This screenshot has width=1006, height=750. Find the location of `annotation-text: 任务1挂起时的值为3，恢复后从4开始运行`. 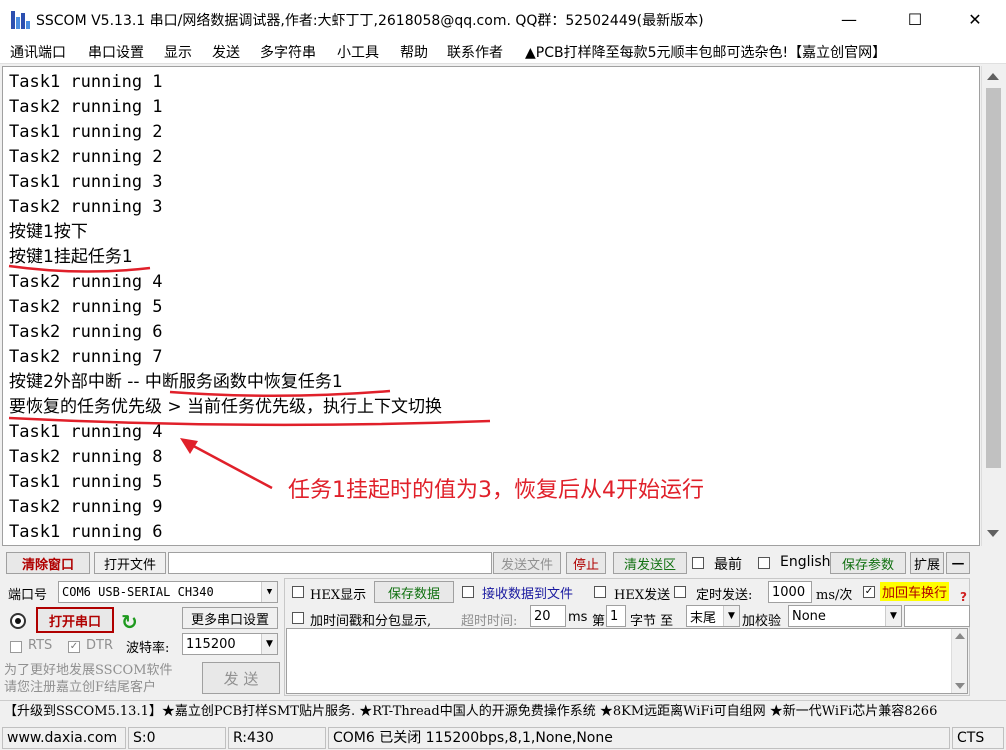

annotation-text: 任务1挂起时的值为3，恢复后从4开始运行 is located at coordinates (496, 490).